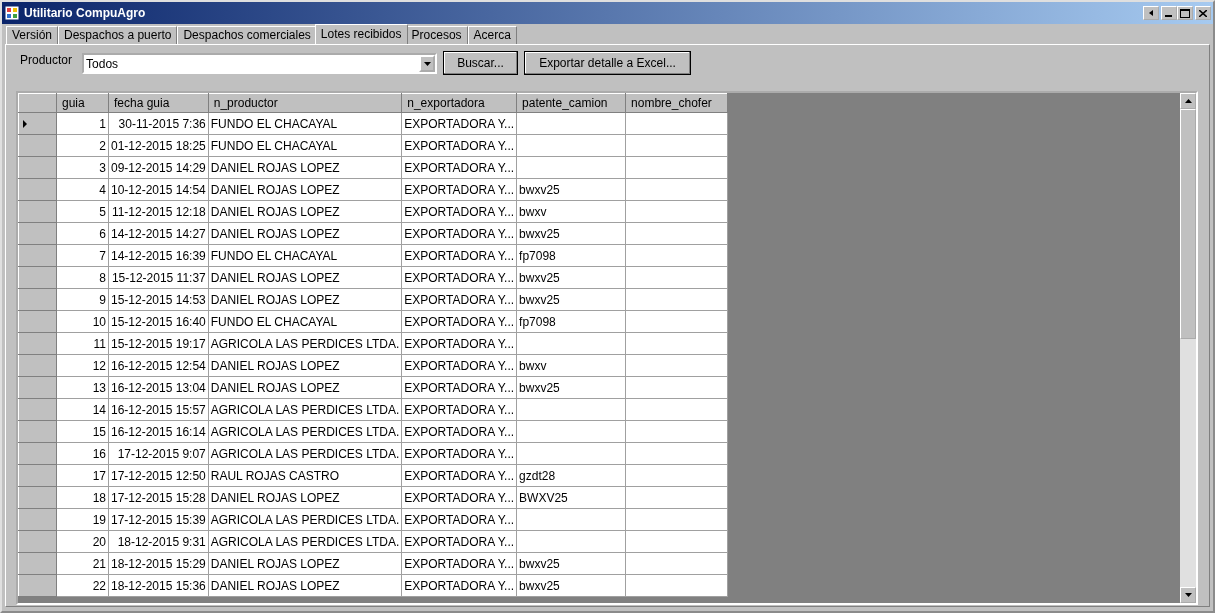  I want to click on dropdown-arrow-icon, so click(427, 63).